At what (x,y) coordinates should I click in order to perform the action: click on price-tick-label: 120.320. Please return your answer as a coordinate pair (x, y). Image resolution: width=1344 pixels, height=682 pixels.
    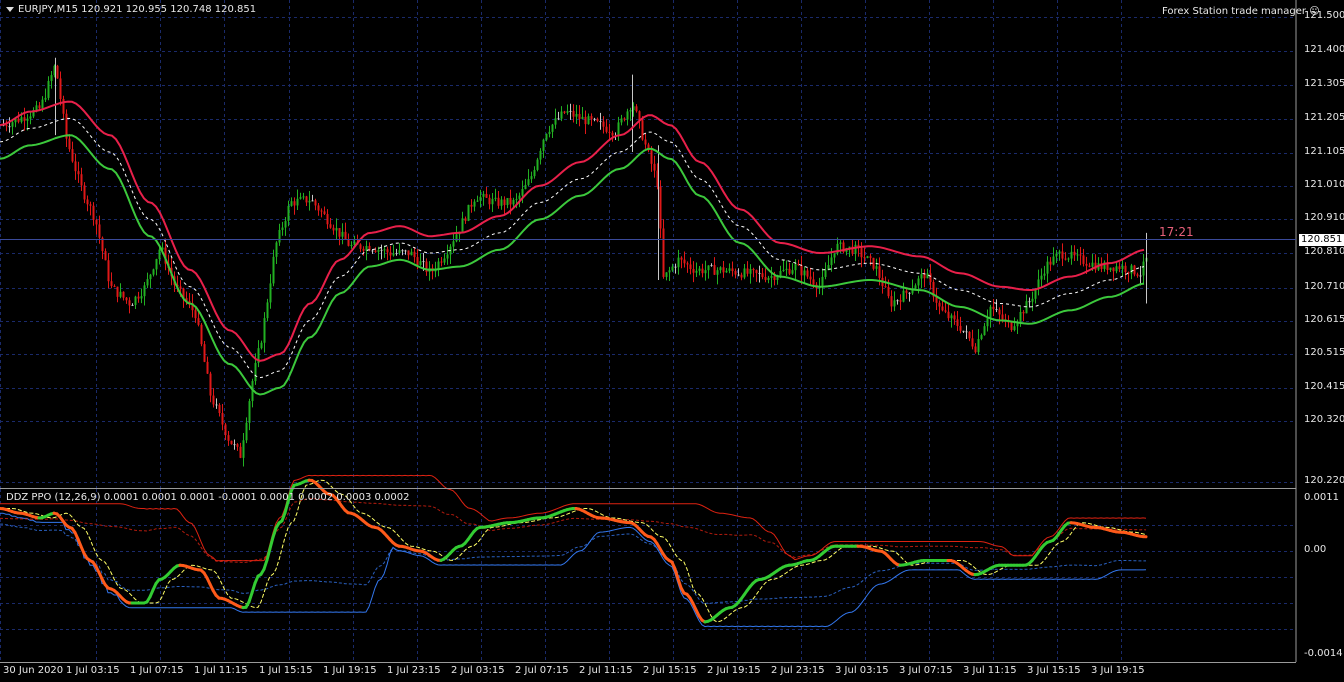
    Looking at the image, I should click on (1324, 419).